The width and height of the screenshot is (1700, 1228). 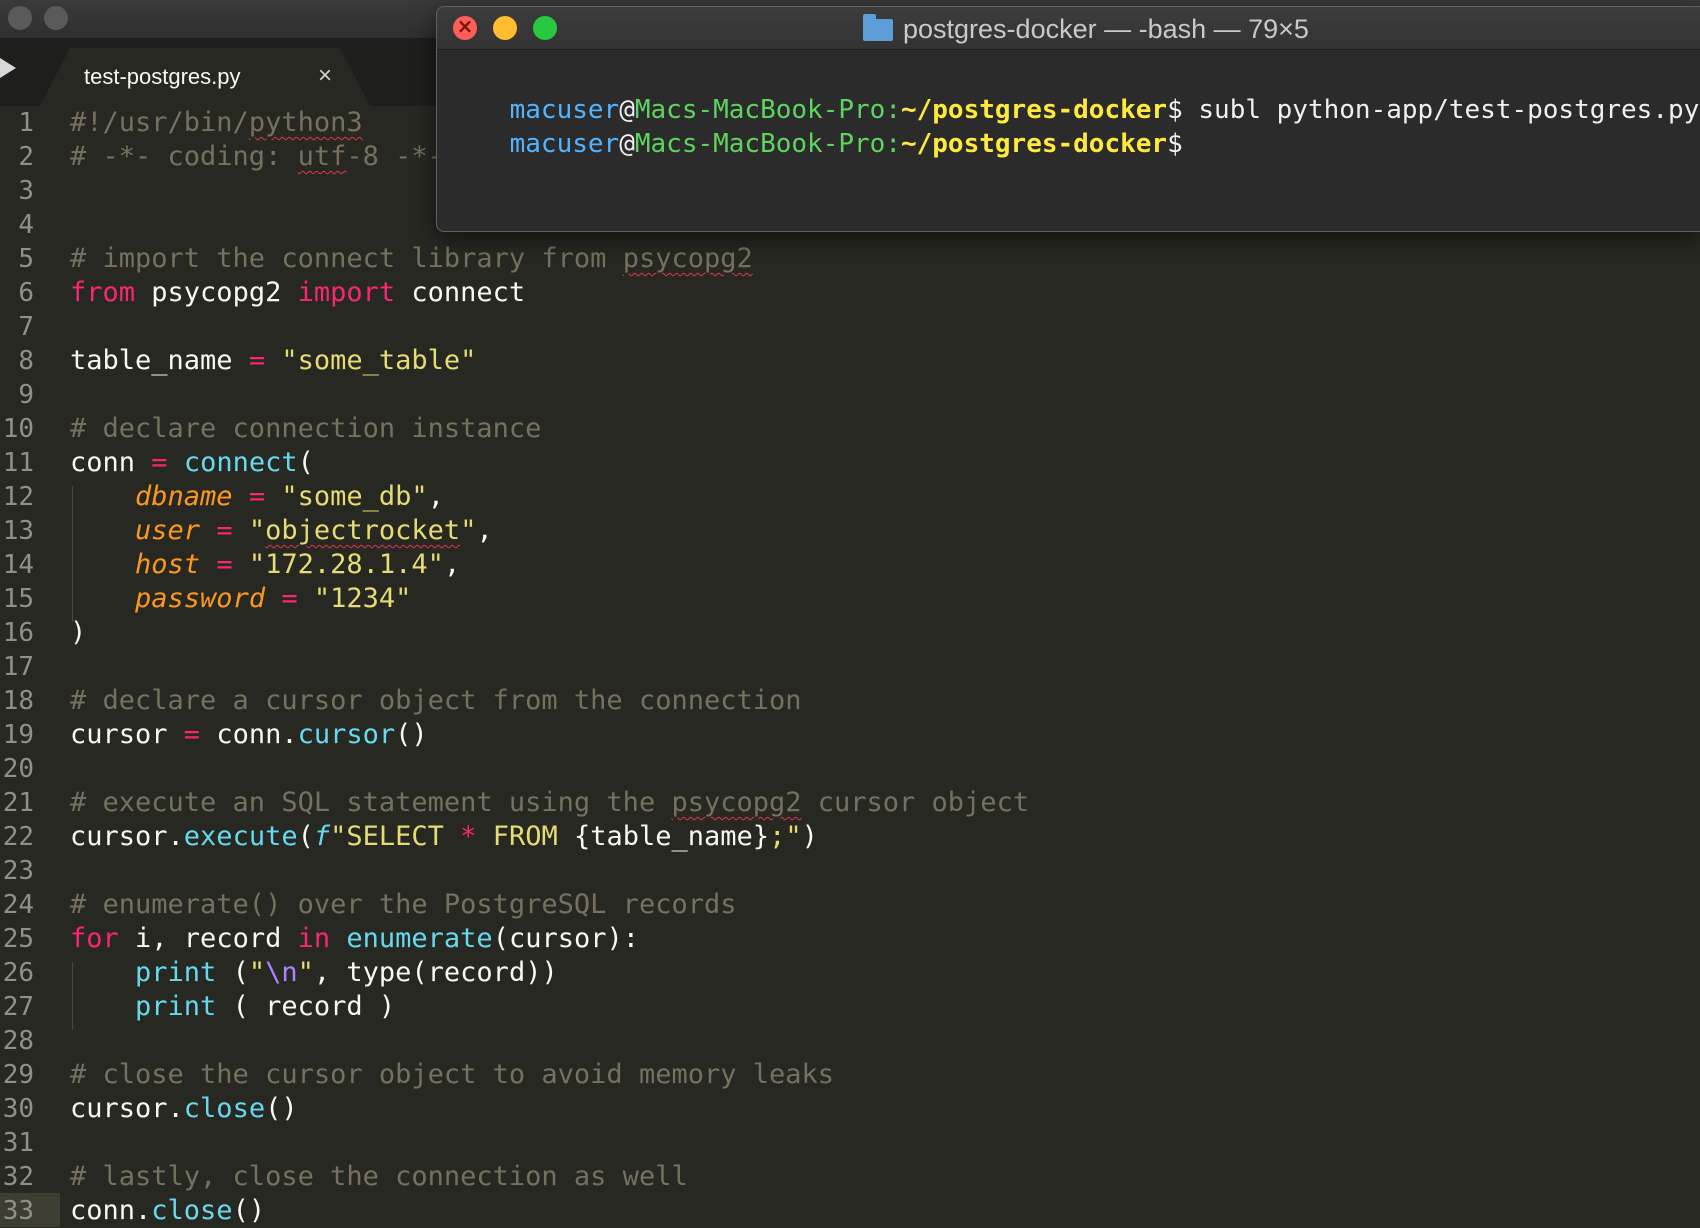 I want to click on prompt-user: macuser, so click(x=564, y=144).